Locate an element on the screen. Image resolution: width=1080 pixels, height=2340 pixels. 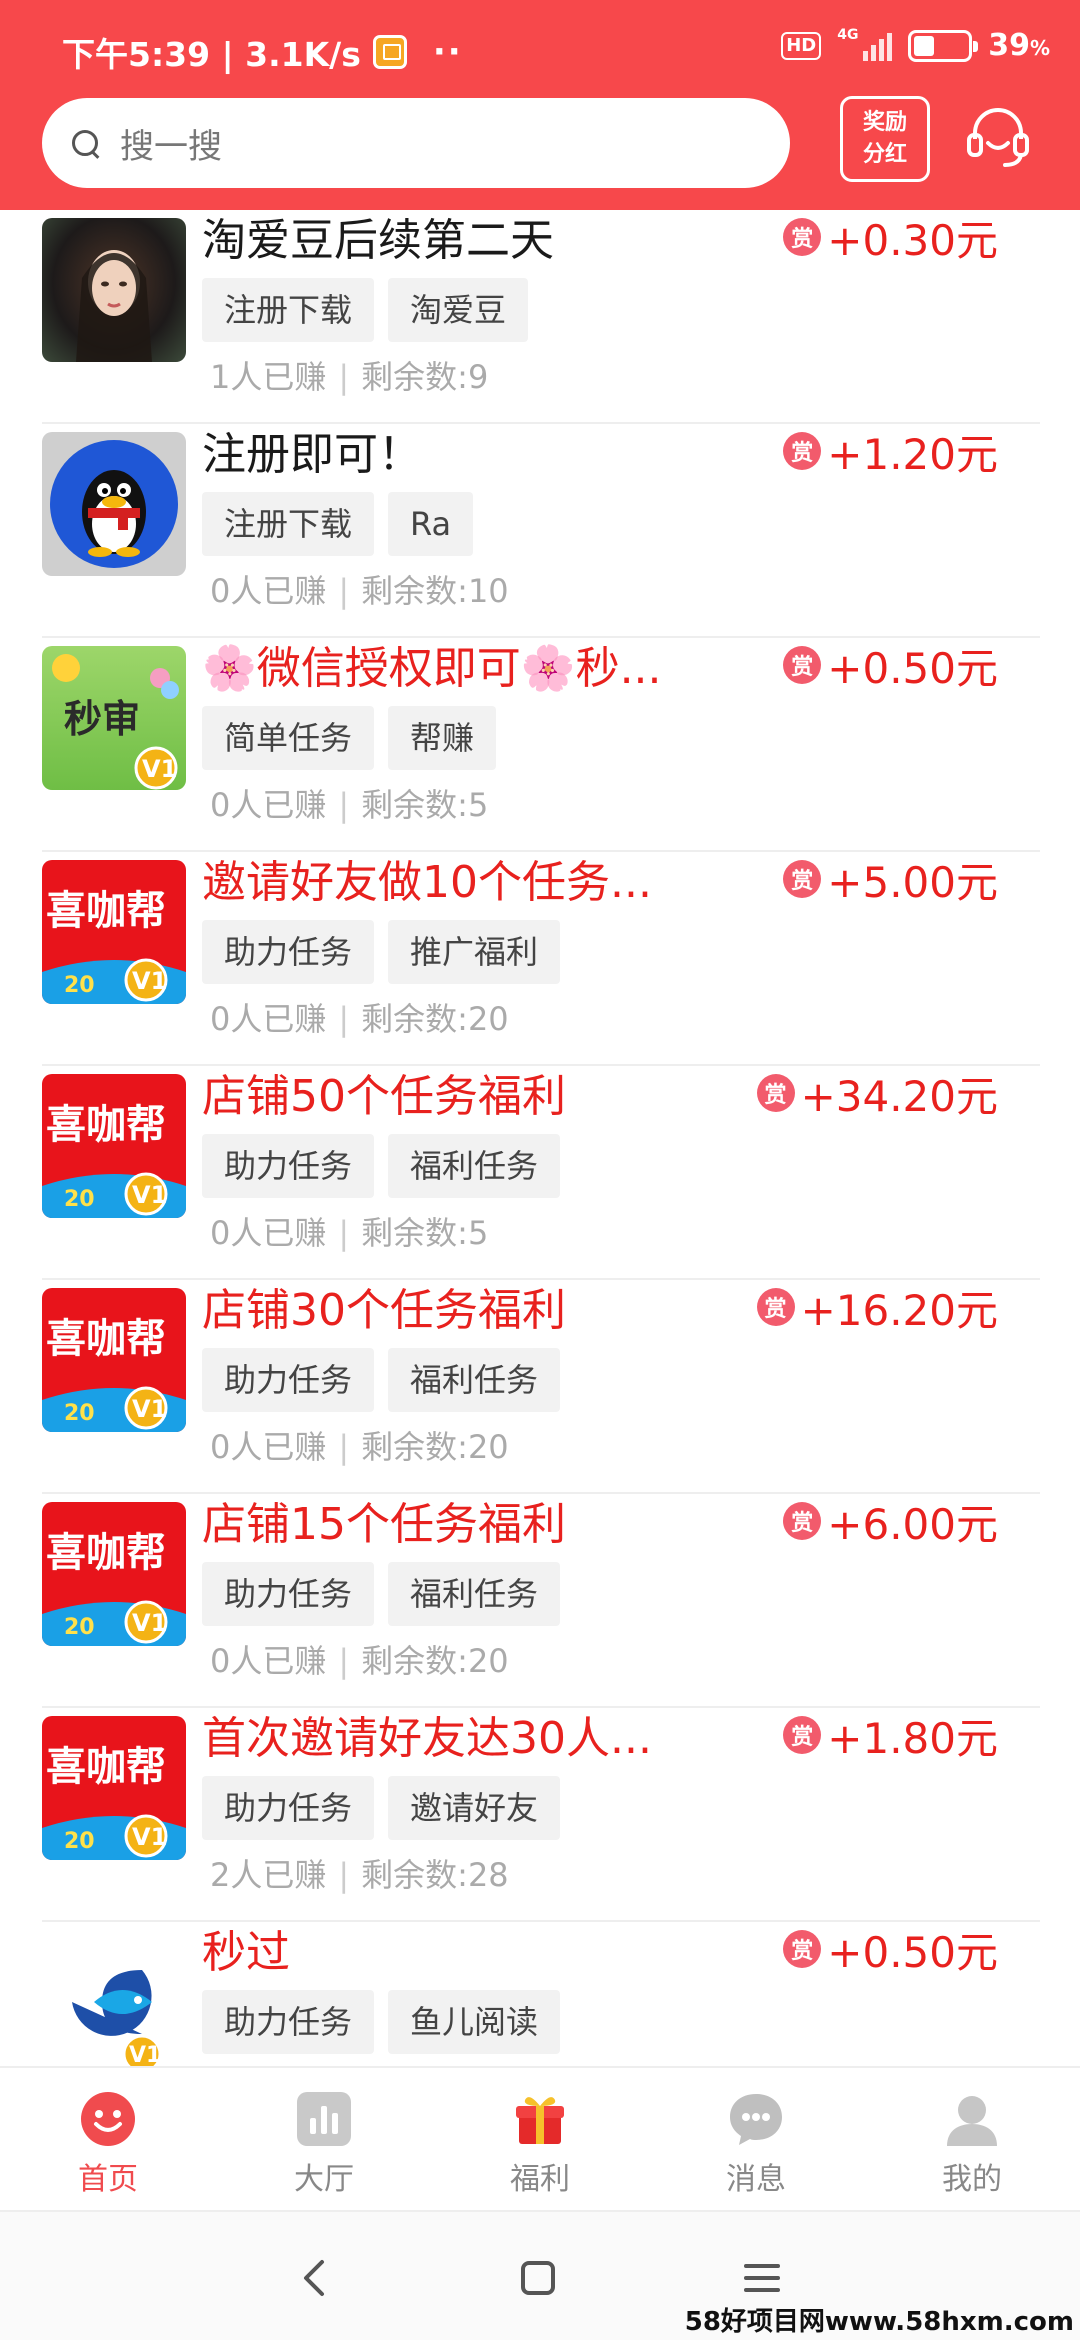
task-reward: 赏 +1.20元 is located at coordinates (890, 455).